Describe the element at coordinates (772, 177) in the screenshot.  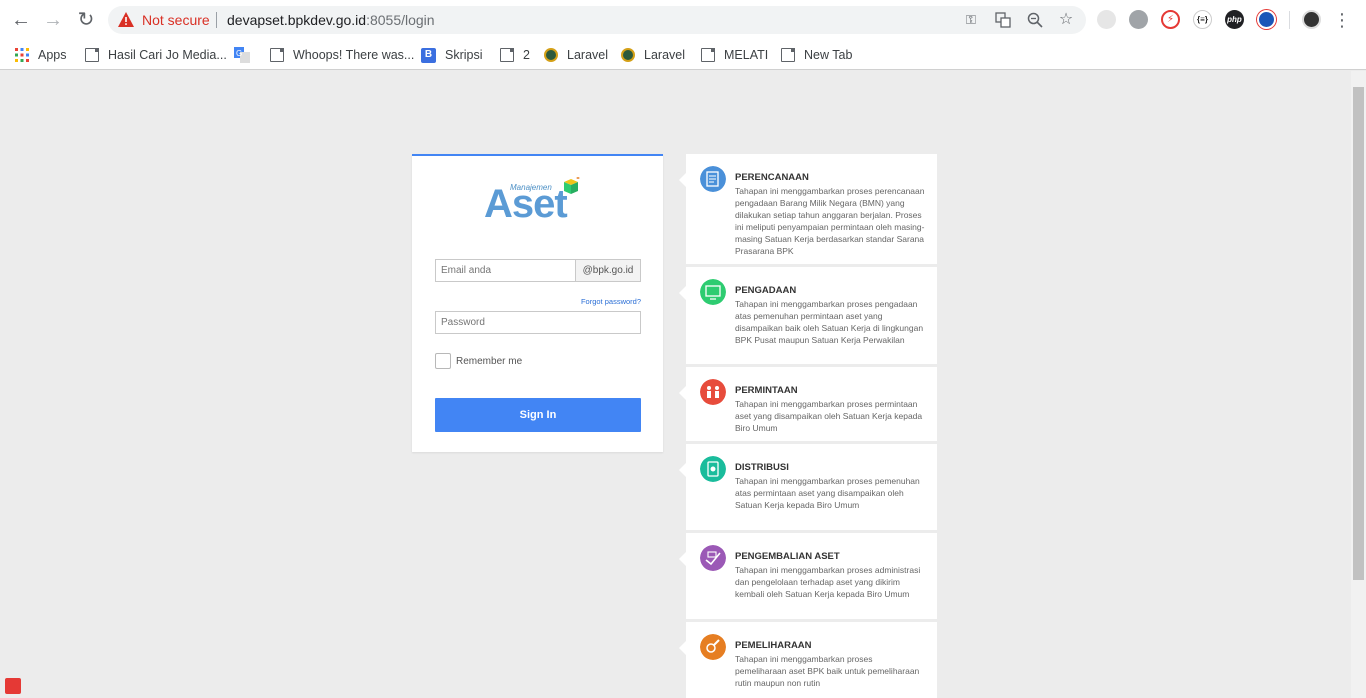
I see `step-title: PERENCANAAN` at that location.